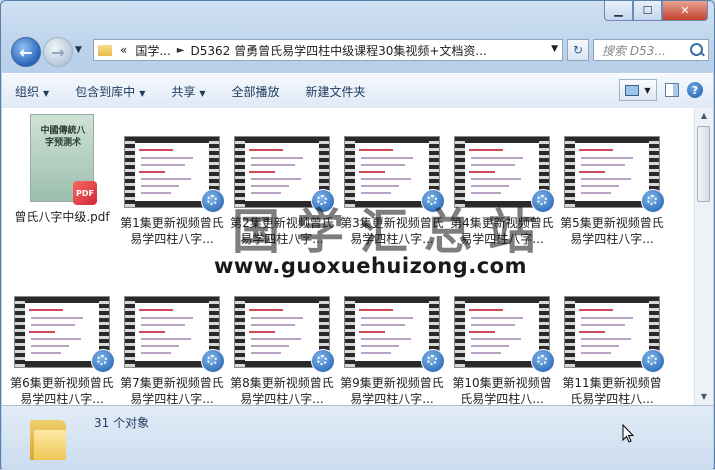 This screenshot has height=470, width=715. Describe the element at coordinates (704, 397) in the screenshot. I see `scroll-down-icon: ▼` at that location.